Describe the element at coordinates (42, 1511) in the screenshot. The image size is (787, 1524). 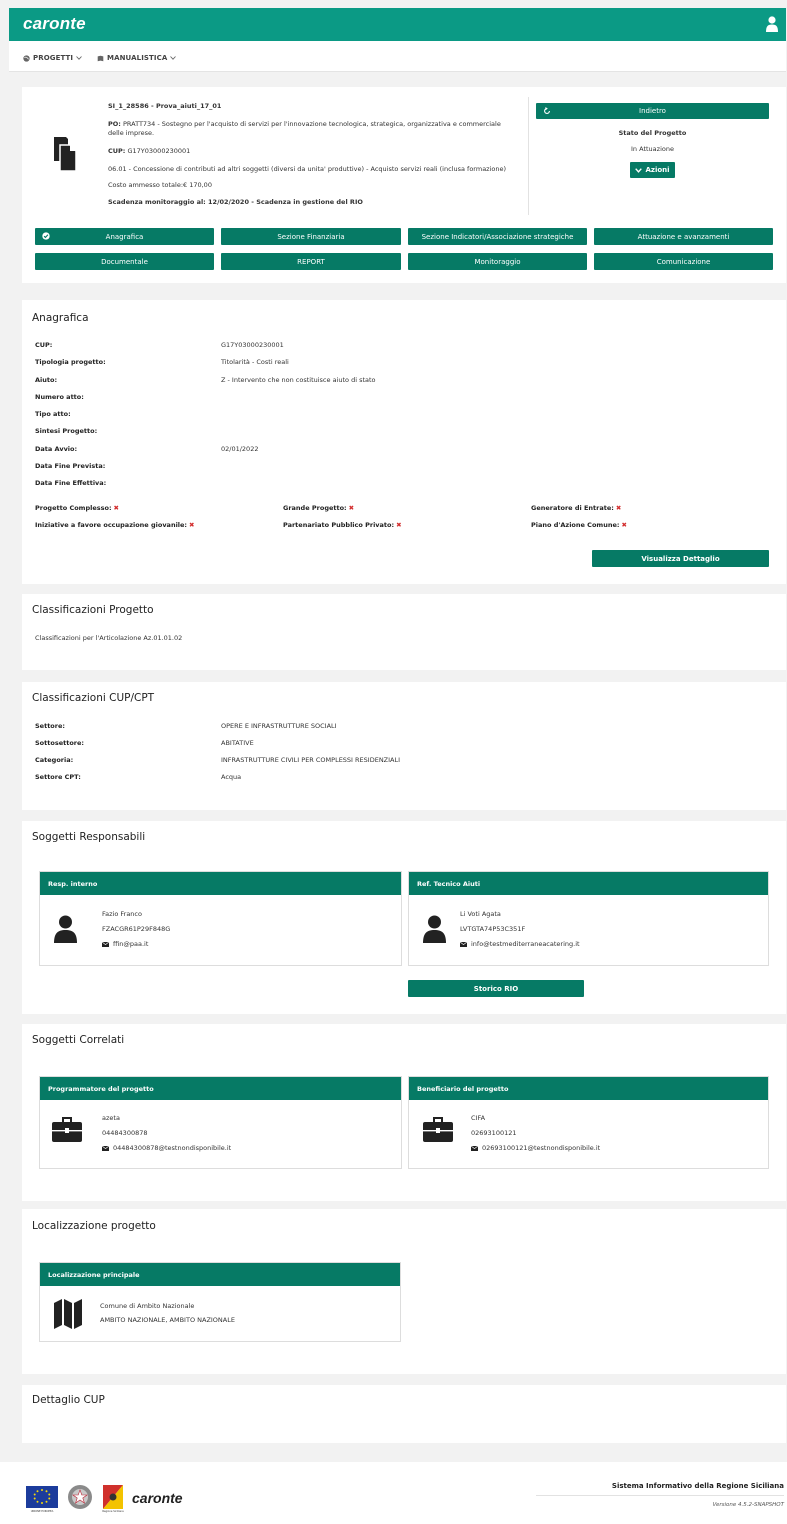
I see `eu-caption: UNIONE EUROPEA` at that location.